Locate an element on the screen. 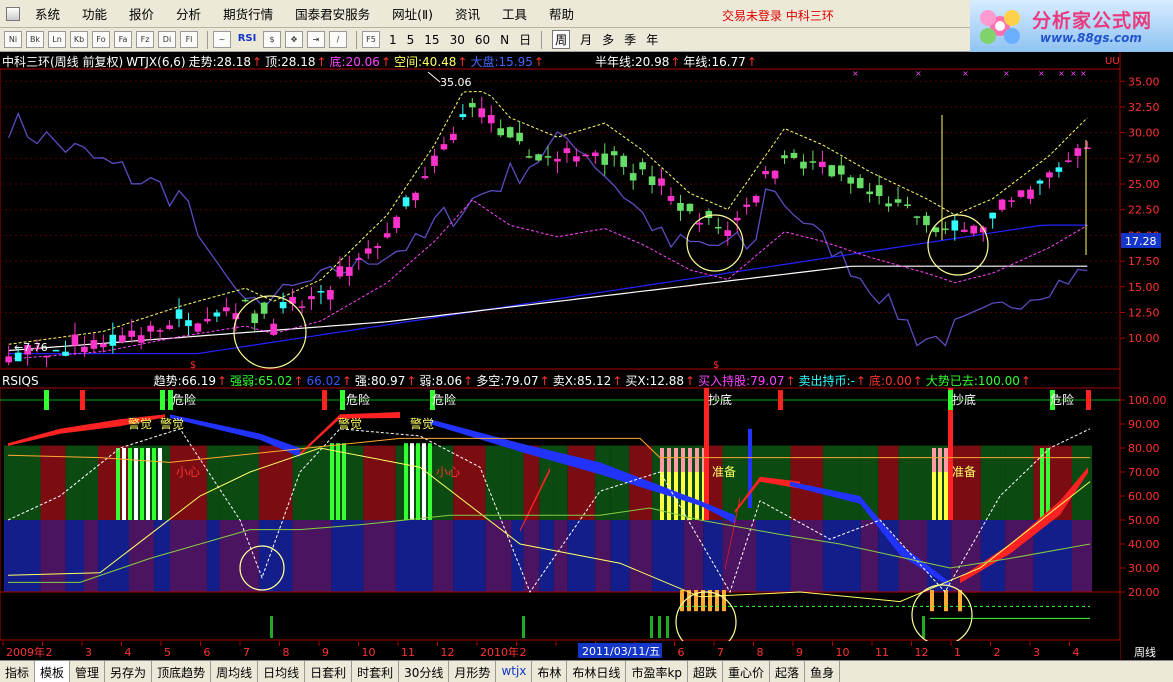 This screenshot has width=1173, height=682. time-axis-label: 8 is located at coordinates (286, 652).